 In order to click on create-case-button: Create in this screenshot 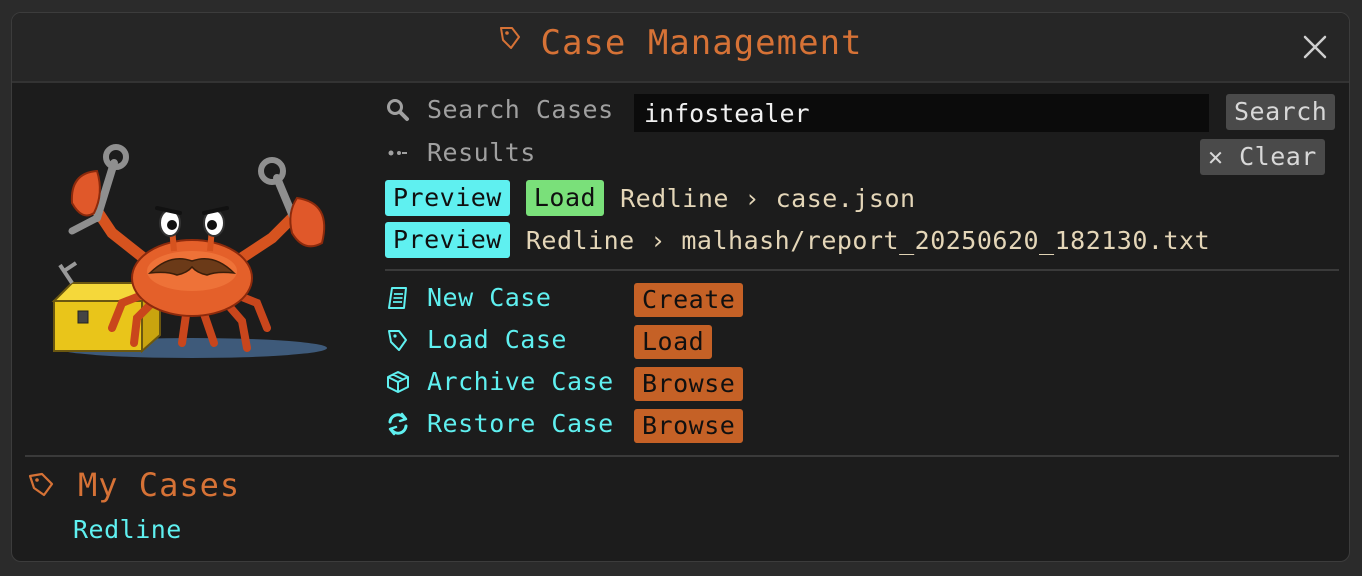, I will do `click(689, 300)`.